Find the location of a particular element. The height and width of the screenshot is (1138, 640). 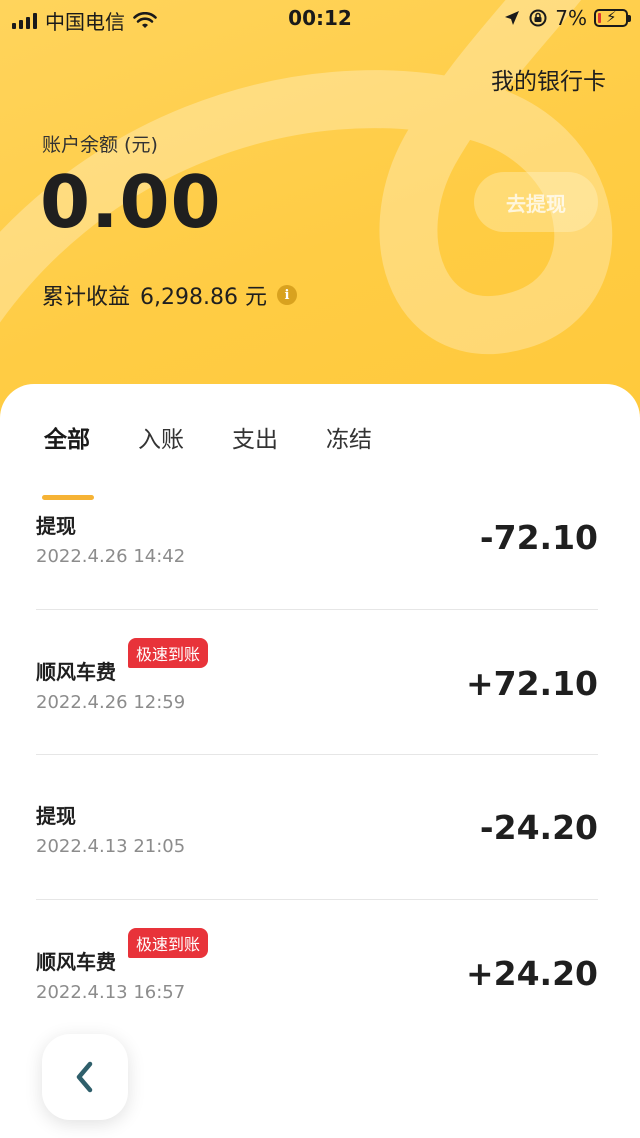

battery-percent: 7% is located at coordinates (571, 18).